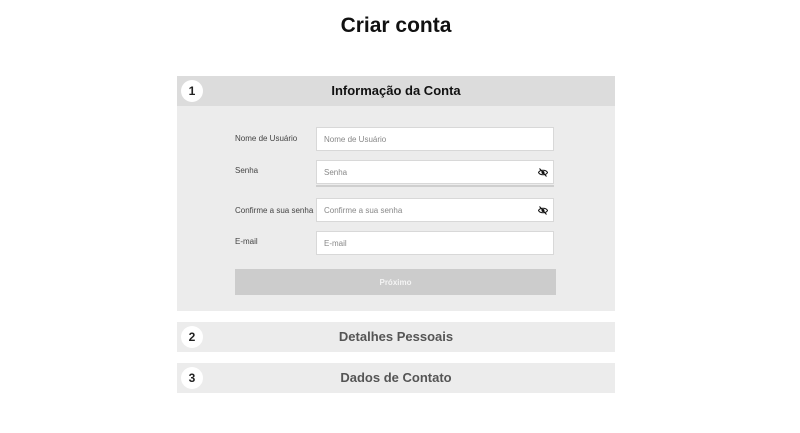  I want to click on email-row: E-mail, so click(396, 243).